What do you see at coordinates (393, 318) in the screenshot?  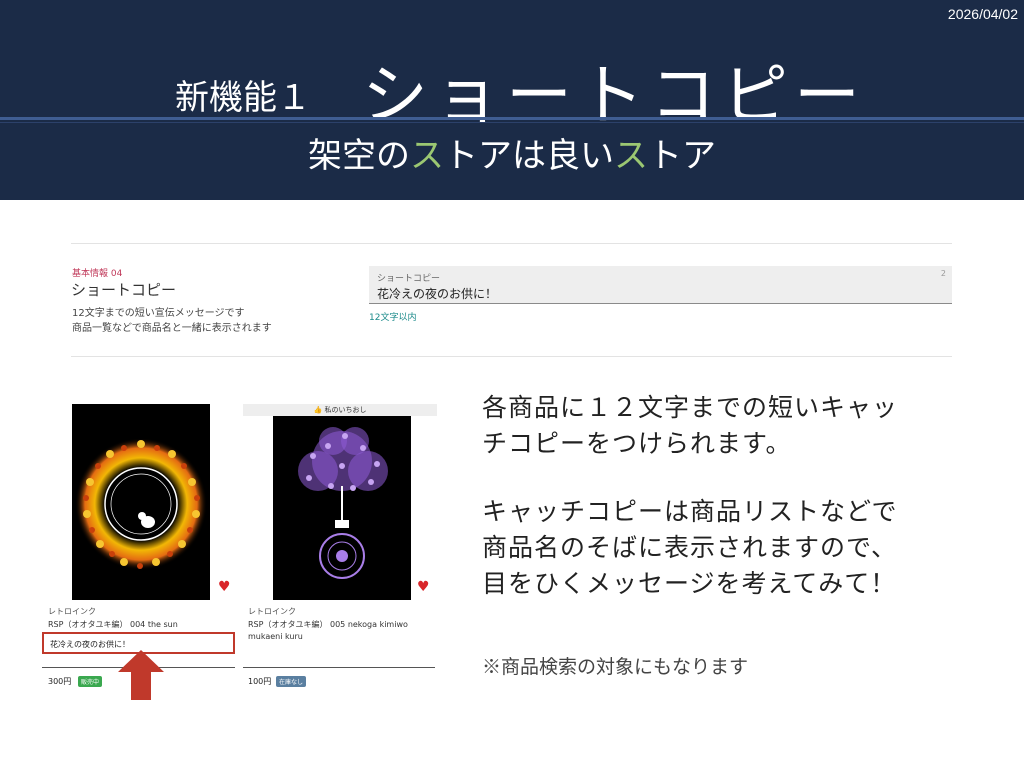 I see `field-hint: 12文字以内` at bounding box center [393, 318].